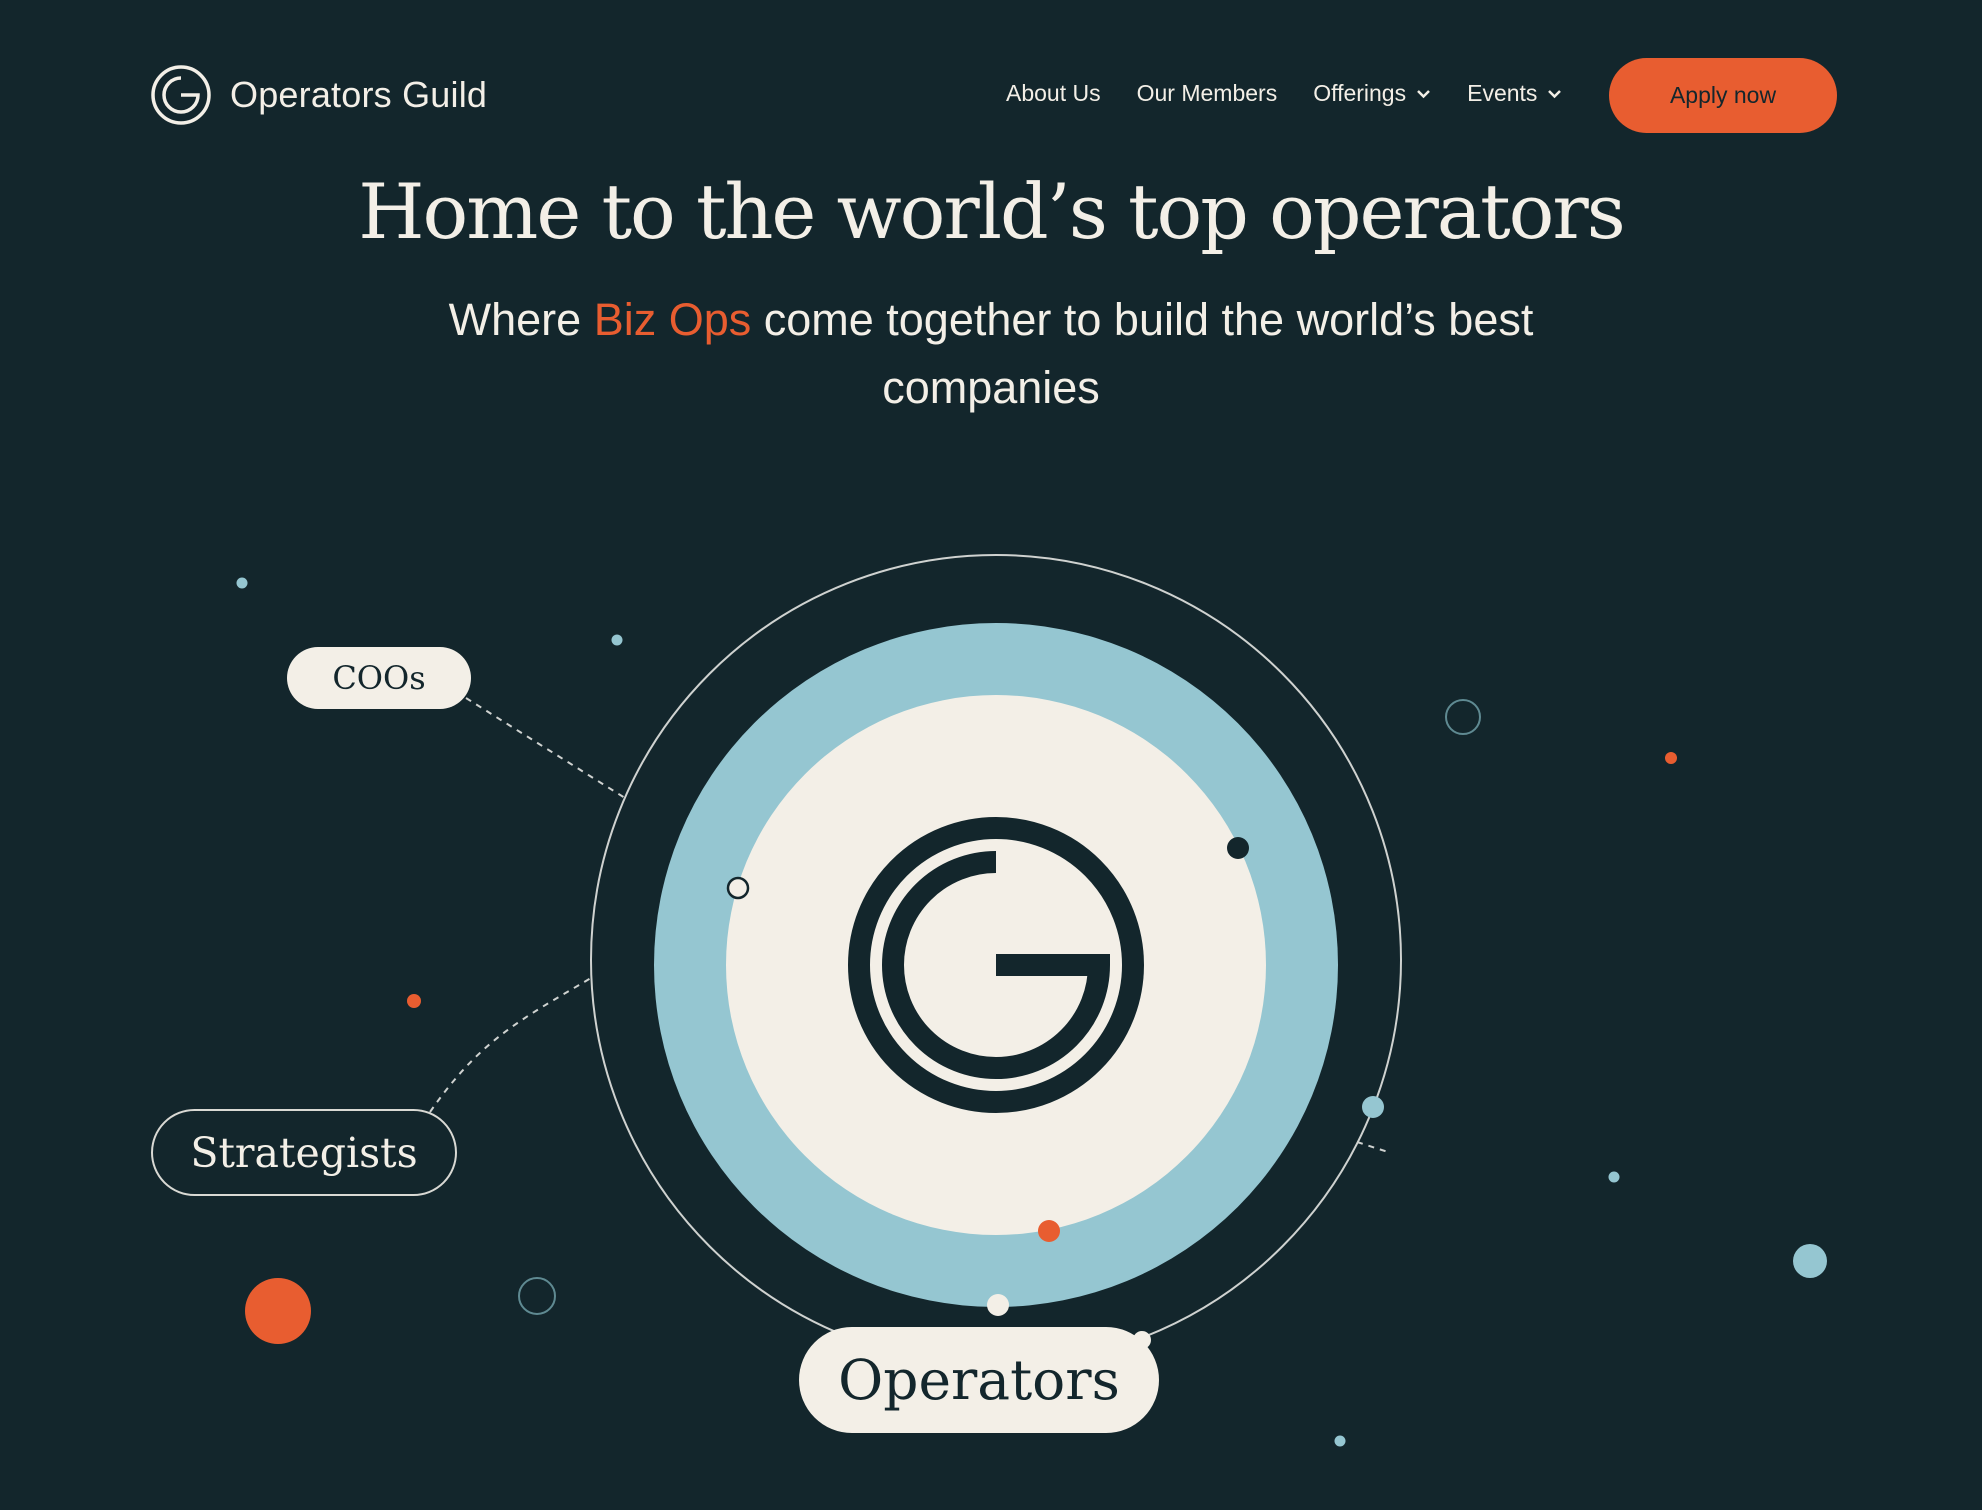 This screenshot has width=1982, height=1510. I want to click on nav-label: Events, so click(1502, 93).